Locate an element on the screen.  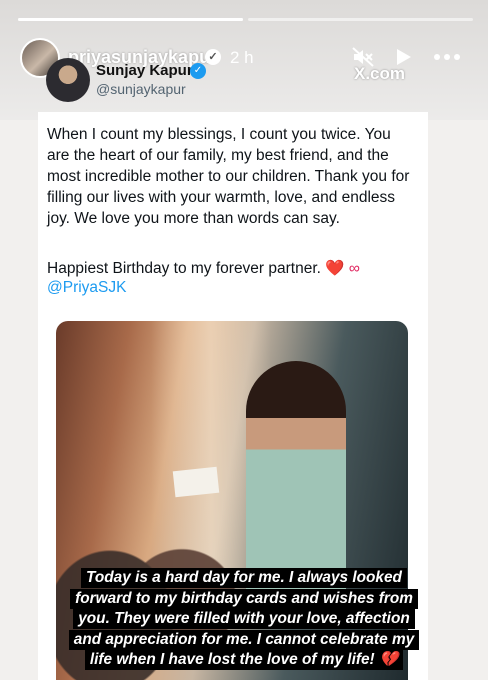
story-timestamp: 2 h is located at coordinates (242, 57).